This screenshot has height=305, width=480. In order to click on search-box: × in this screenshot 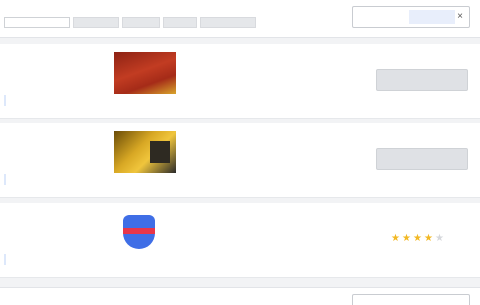, I will do `click(411, 17)`.